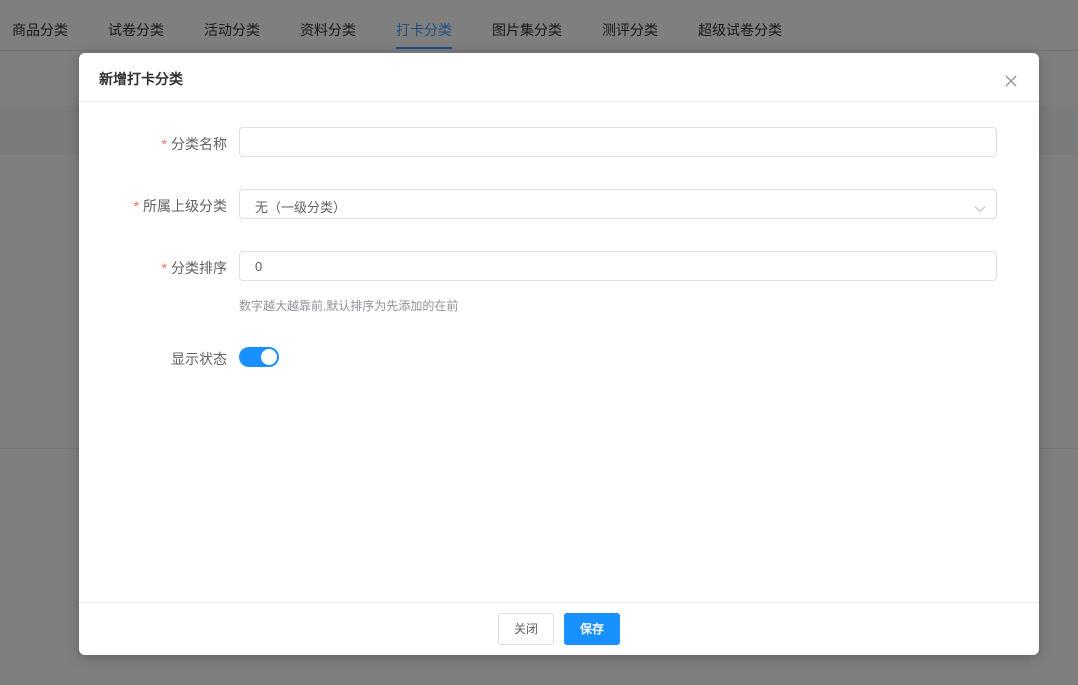 The image size is (1078, 685). I want to click on sort-input, so click(618, 266).